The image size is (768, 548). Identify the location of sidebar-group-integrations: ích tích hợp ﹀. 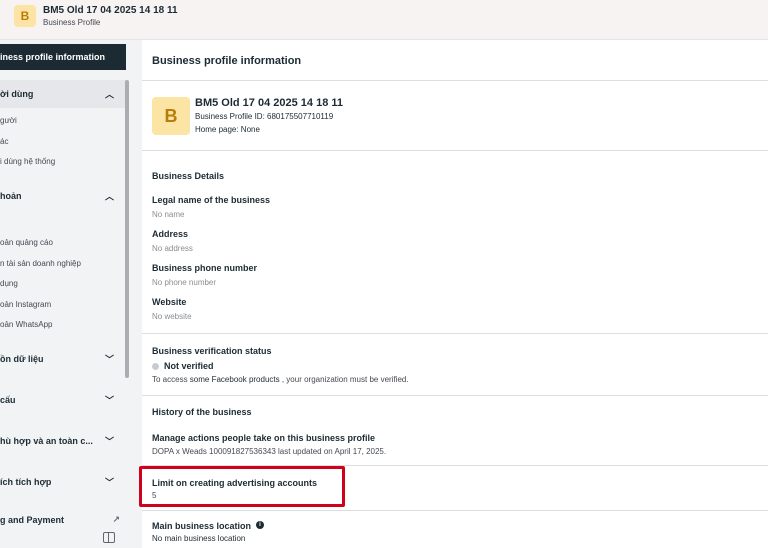
(63, 482).